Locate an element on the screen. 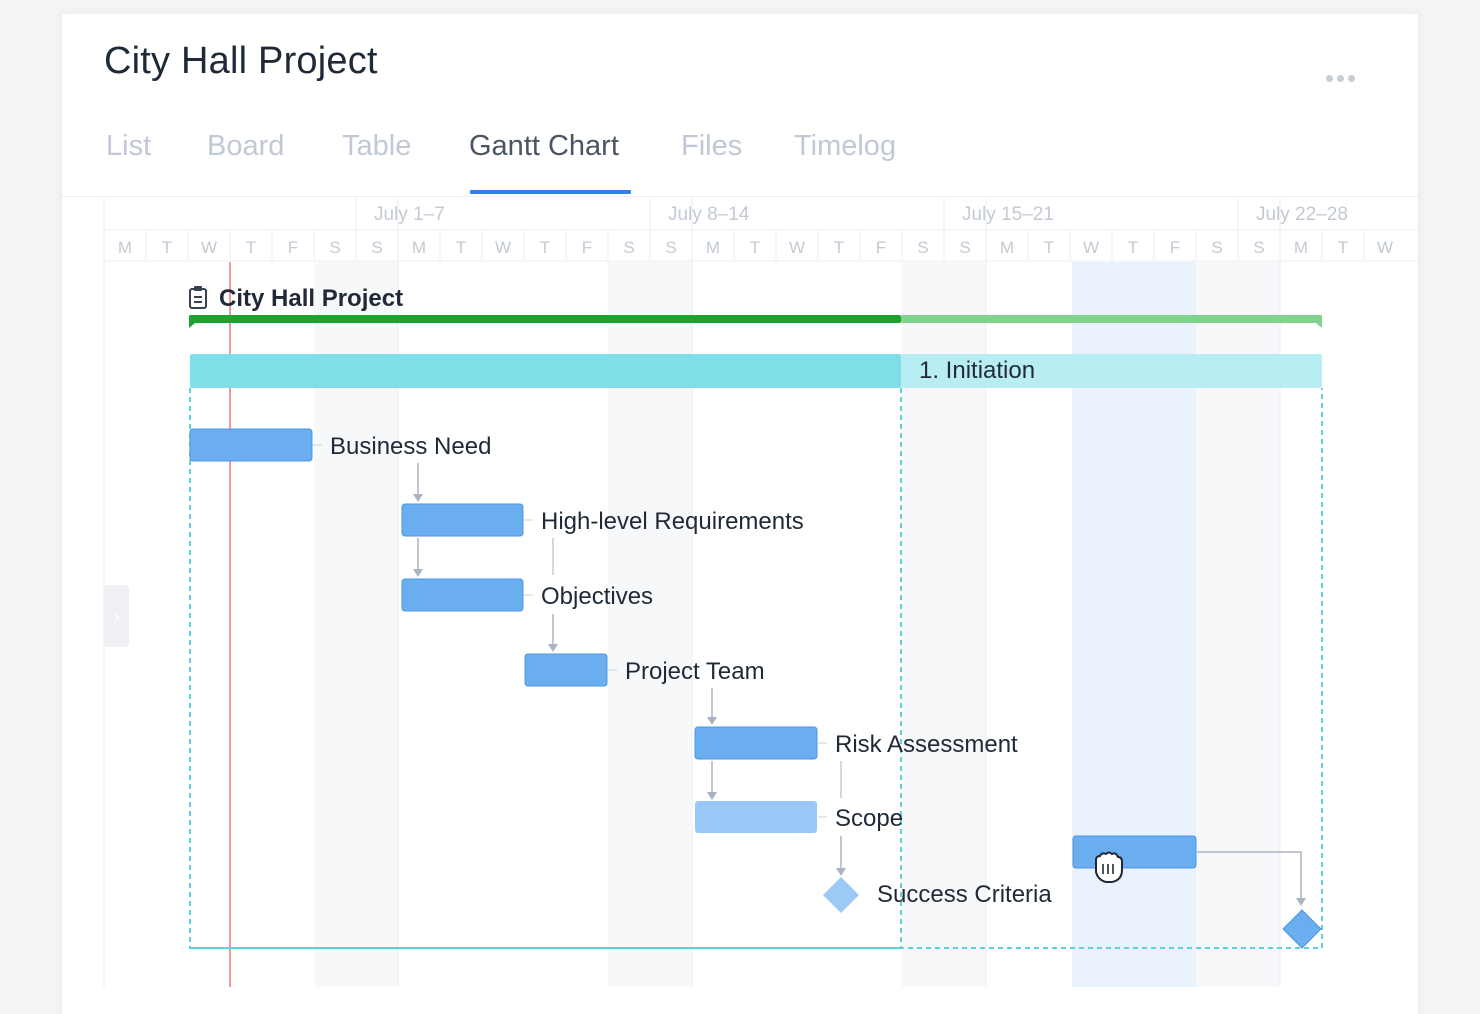 The image size is (1480, 1014). task-label: Objectives is located at coordinates (597, 596).